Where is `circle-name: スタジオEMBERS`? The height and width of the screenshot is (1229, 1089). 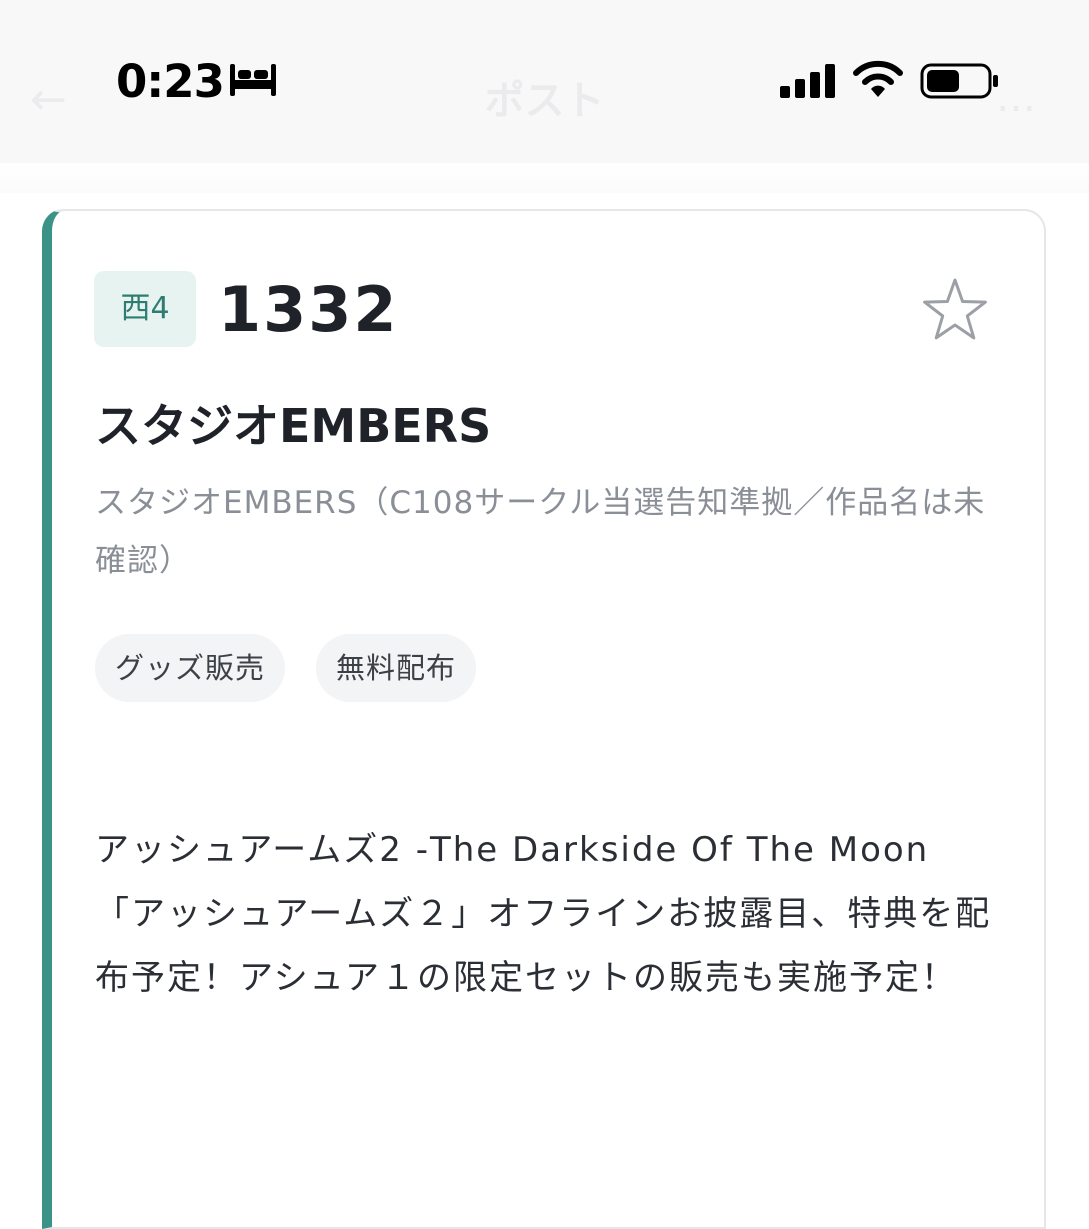 circle-name: スタジオEMBERS is located at coordinates (293, 426).